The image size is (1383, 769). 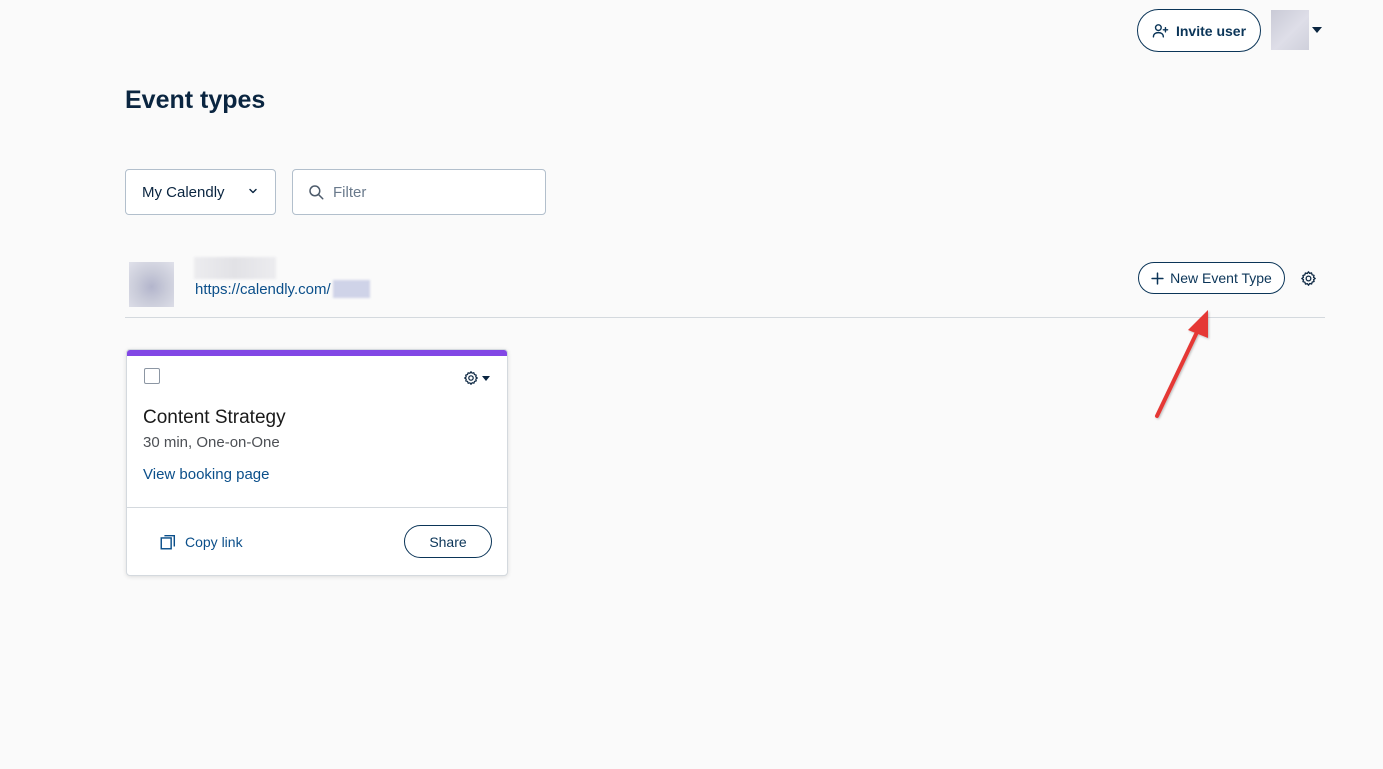 I want to click on invite-user-button: Invite user, so click(x=1199, y=30).